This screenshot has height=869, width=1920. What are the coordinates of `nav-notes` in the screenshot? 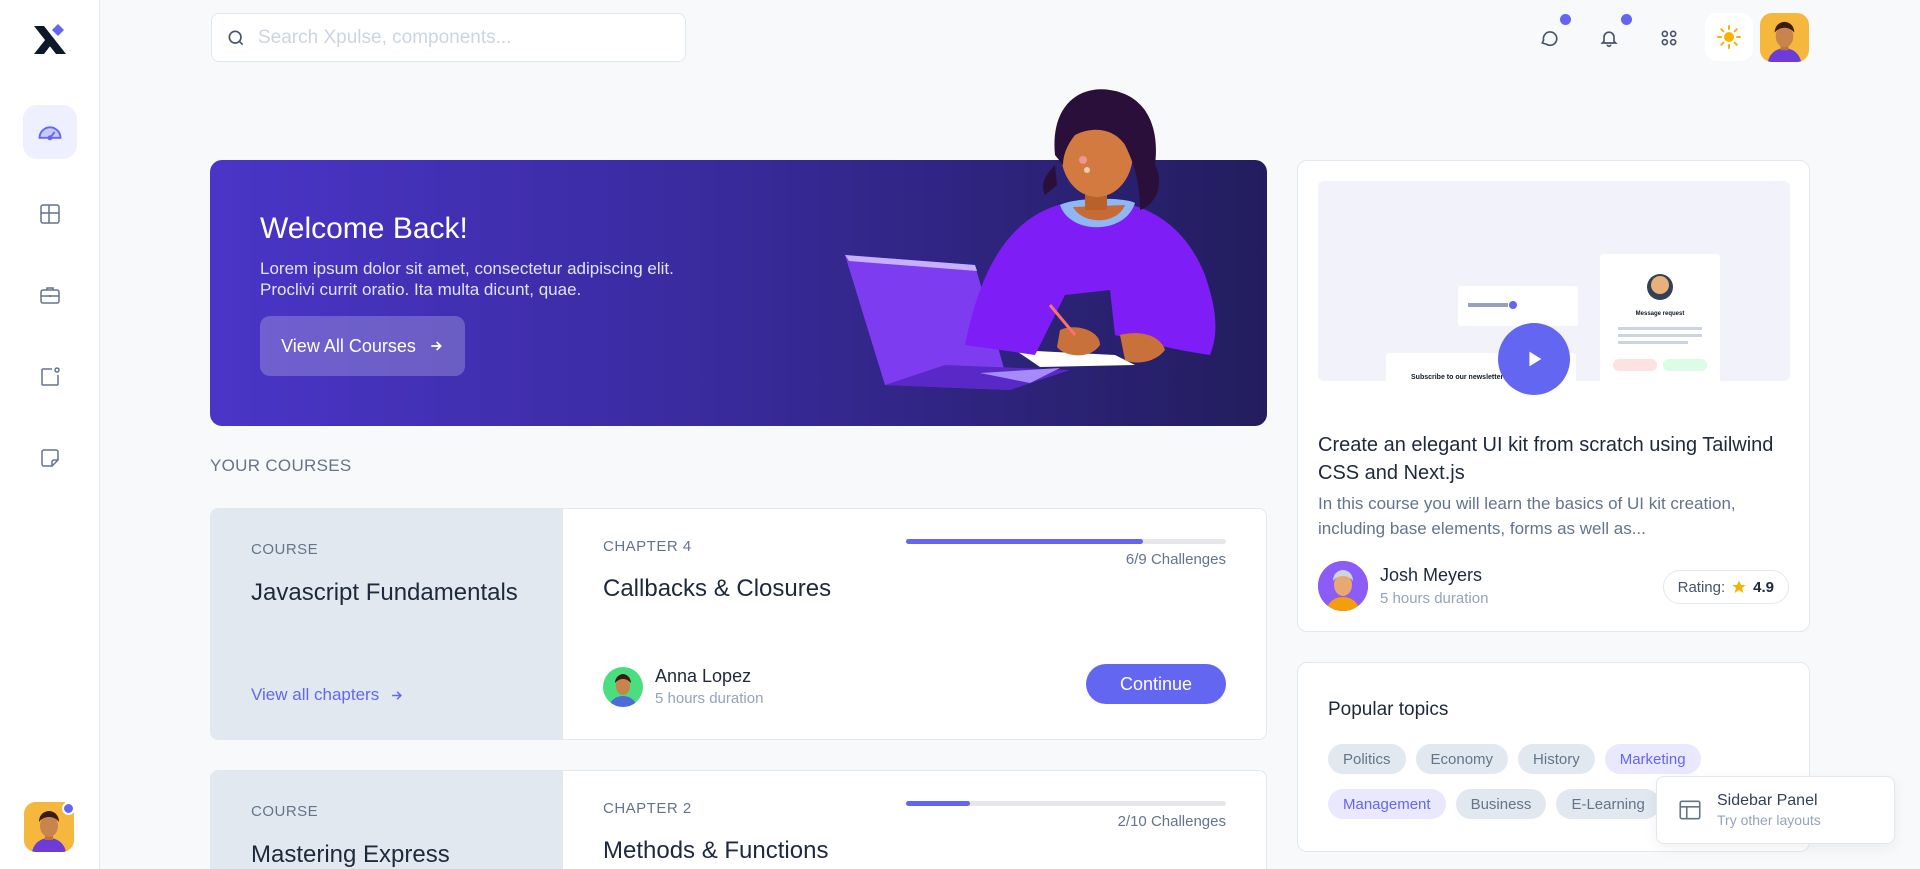 It's located at (50, 377).